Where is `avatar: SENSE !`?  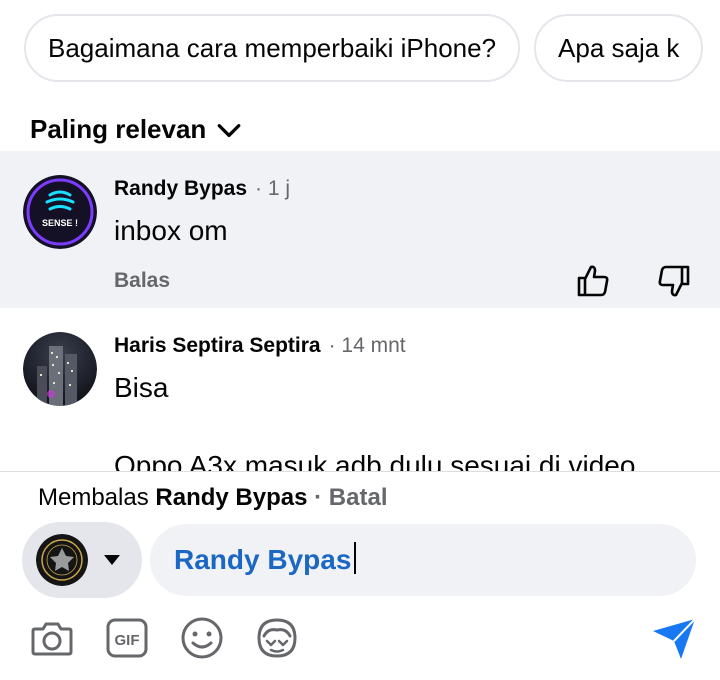 avatar: SENSE ! is located at coordinates (60, 212).